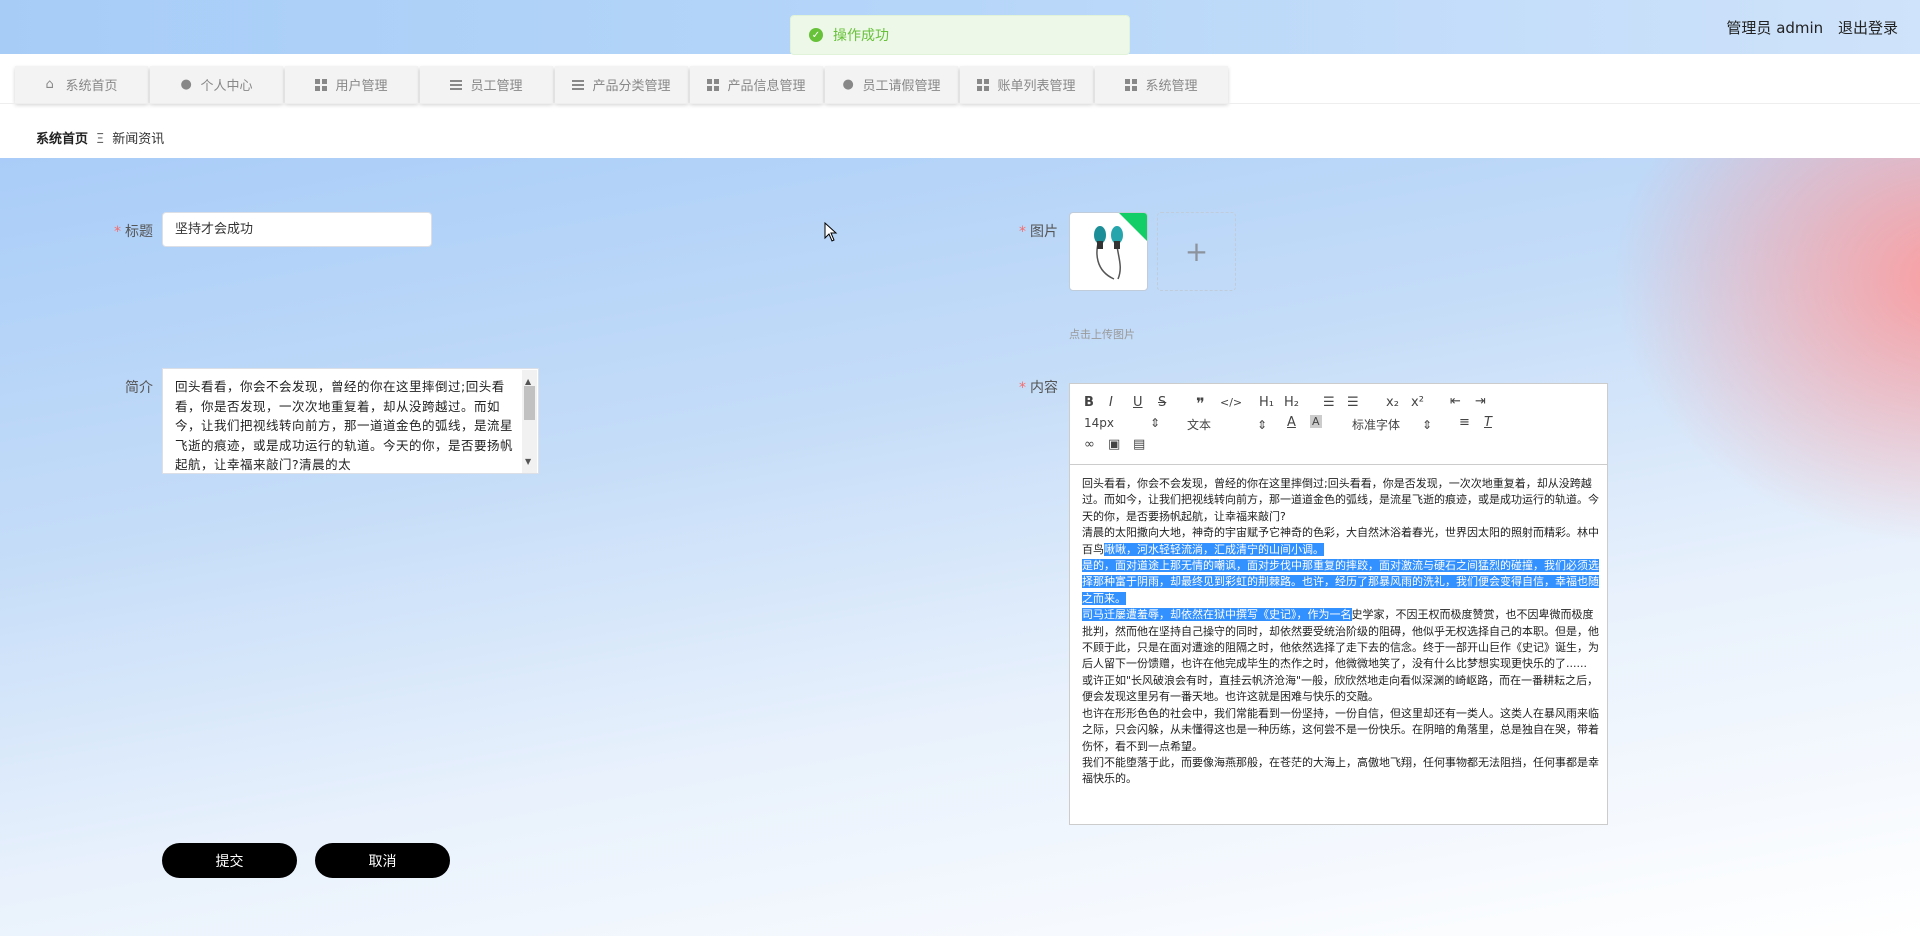  I want to click on nav-item-label: 产品分类管理, so click(631, 86).